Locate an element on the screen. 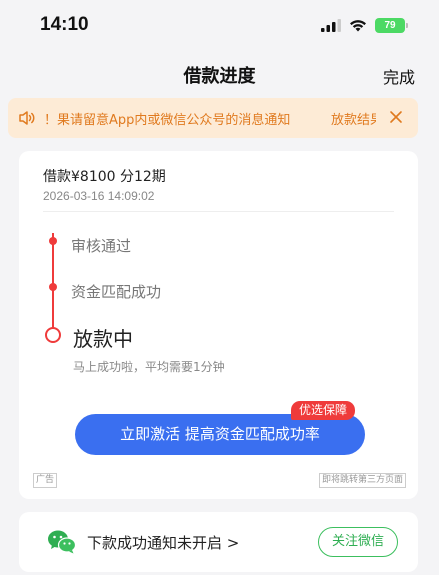 This screenshot has height=575, width=439. done-button: 完成 is located at coordinates (399, 76).